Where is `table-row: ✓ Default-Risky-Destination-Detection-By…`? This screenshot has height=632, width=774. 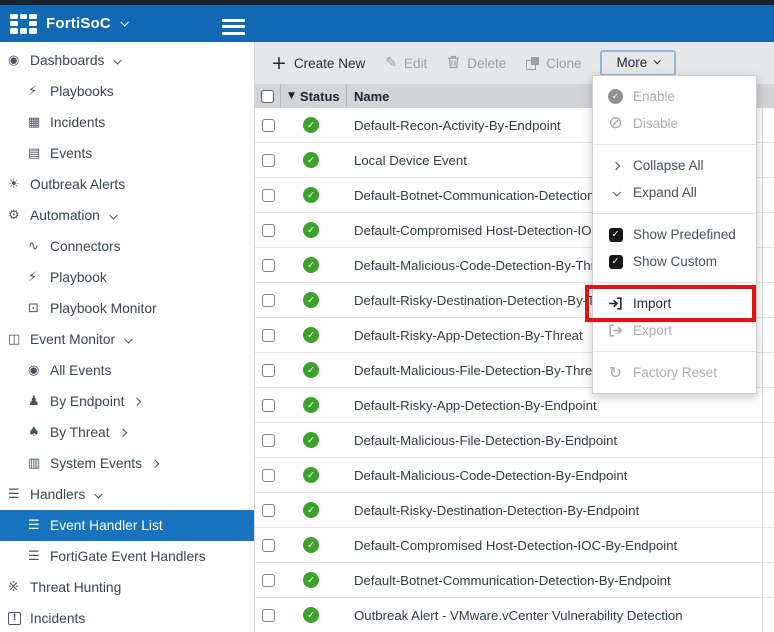
table-row: ✓ Default-Risky-Destination-Detection-By… is located at coordinates (514, 510).